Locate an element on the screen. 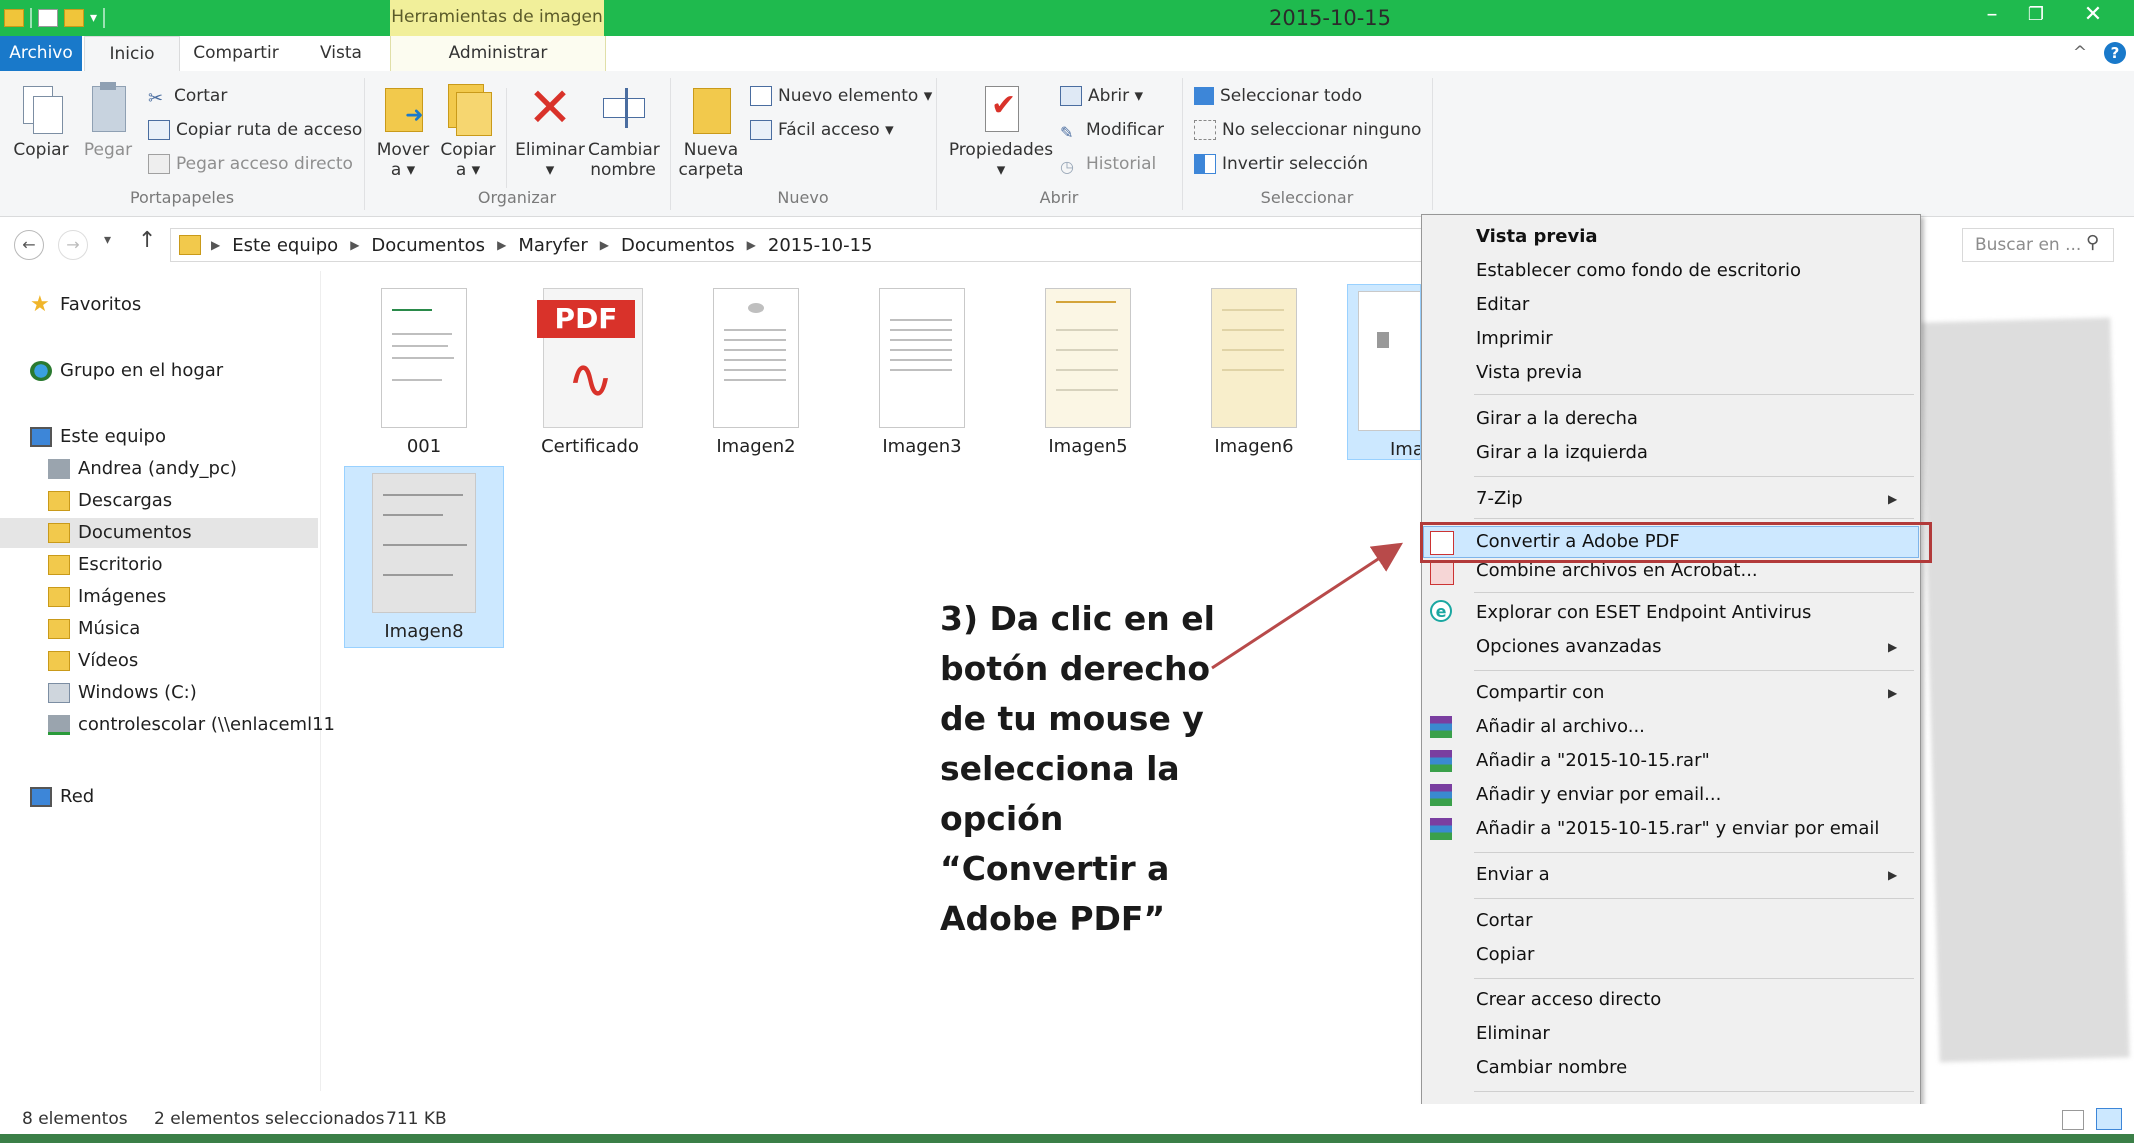 The width and height of the screenshot is (2134, 1143). document-thumbnail is located at coordinates (424, 543).